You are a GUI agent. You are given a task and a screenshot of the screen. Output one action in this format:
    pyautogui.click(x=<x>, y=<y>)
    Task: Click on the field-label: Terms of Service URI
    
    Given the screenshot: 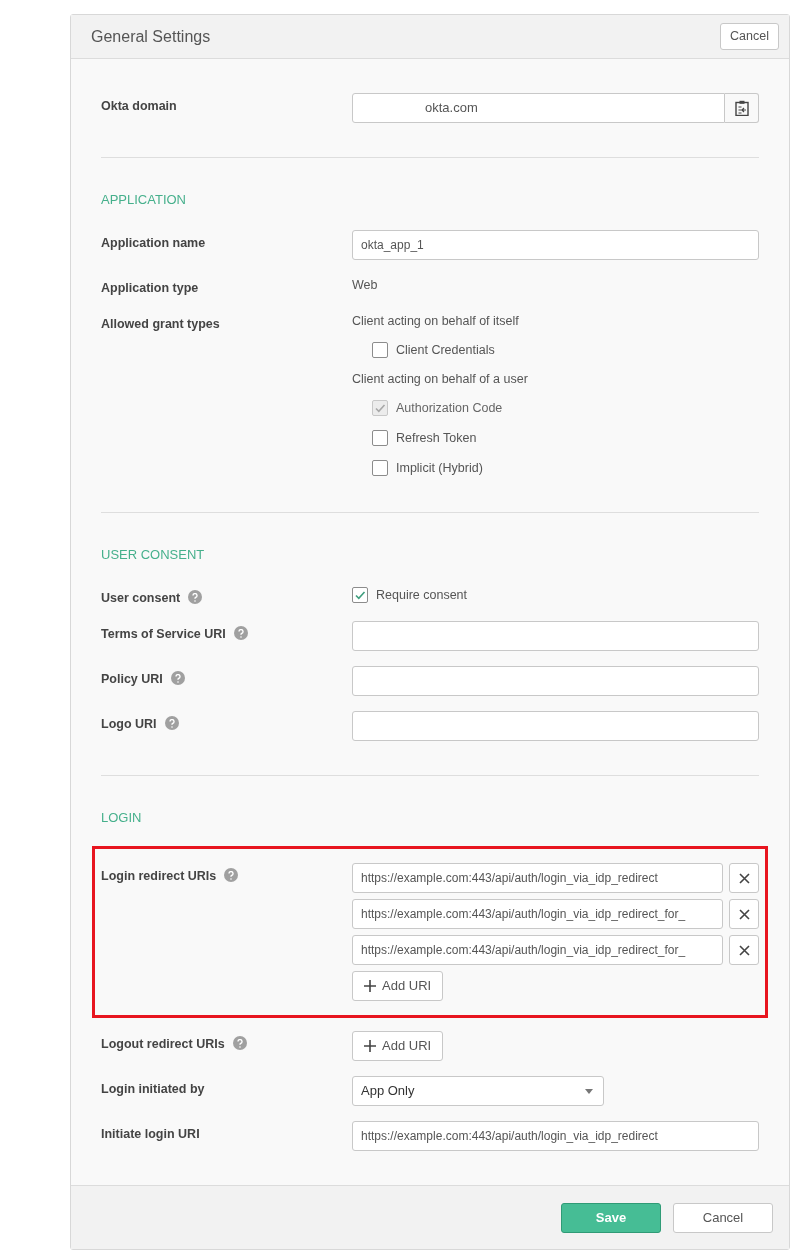 What is the action you would take?
    pyautogui.click(x=163, y=634)
    